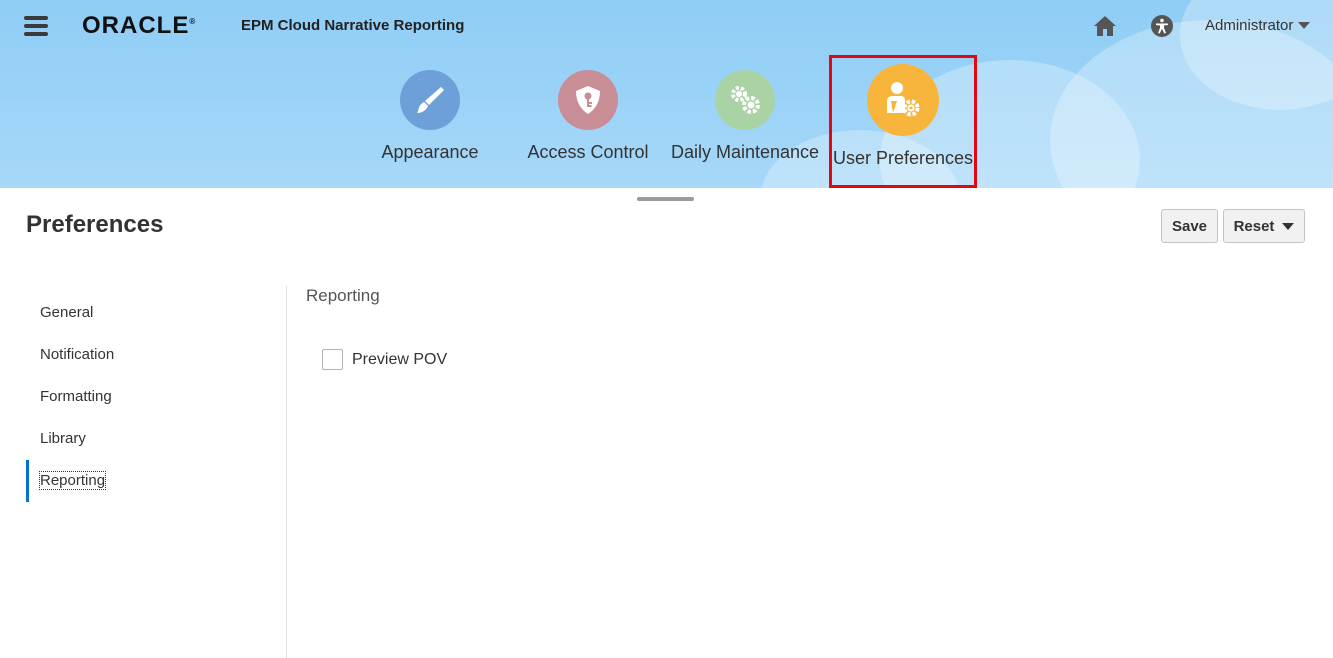 This screenshot has height=658, width=1333. Describe the element at coordinates (72, 480) in the screenshot. I see `side-nav-label: Reporting` at that location.